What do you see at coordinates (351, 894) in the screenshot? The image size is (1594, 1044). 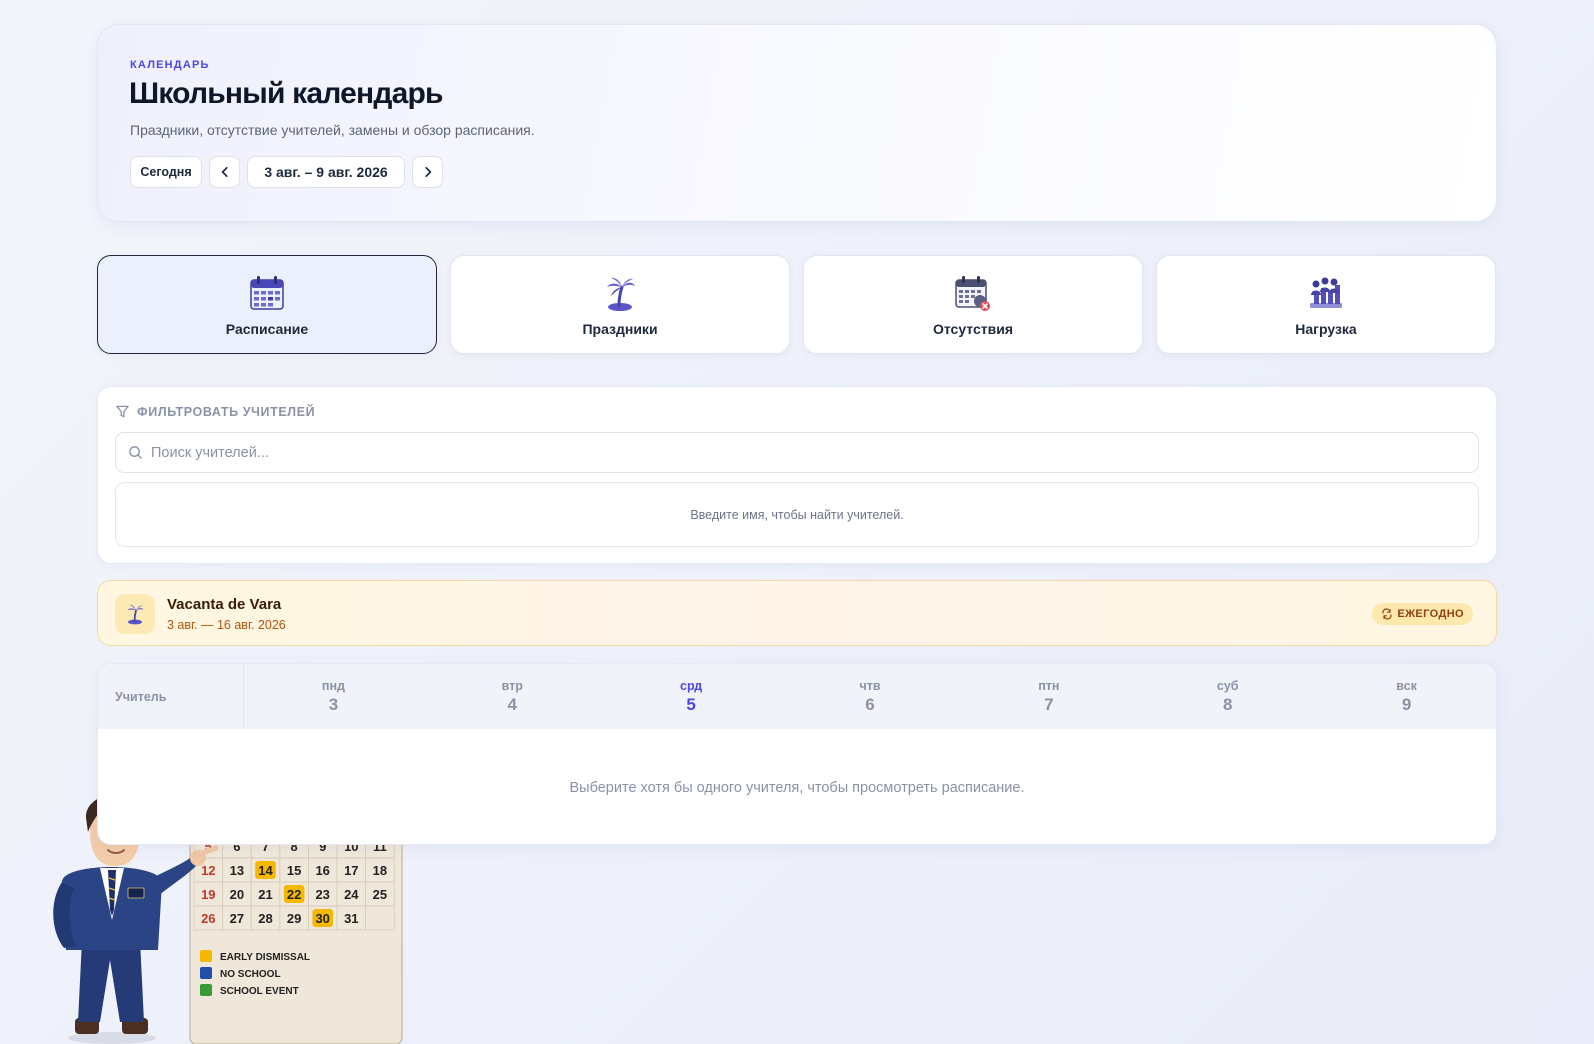 I see `calendar-day-number: 24` at bounding box center [351, 894].